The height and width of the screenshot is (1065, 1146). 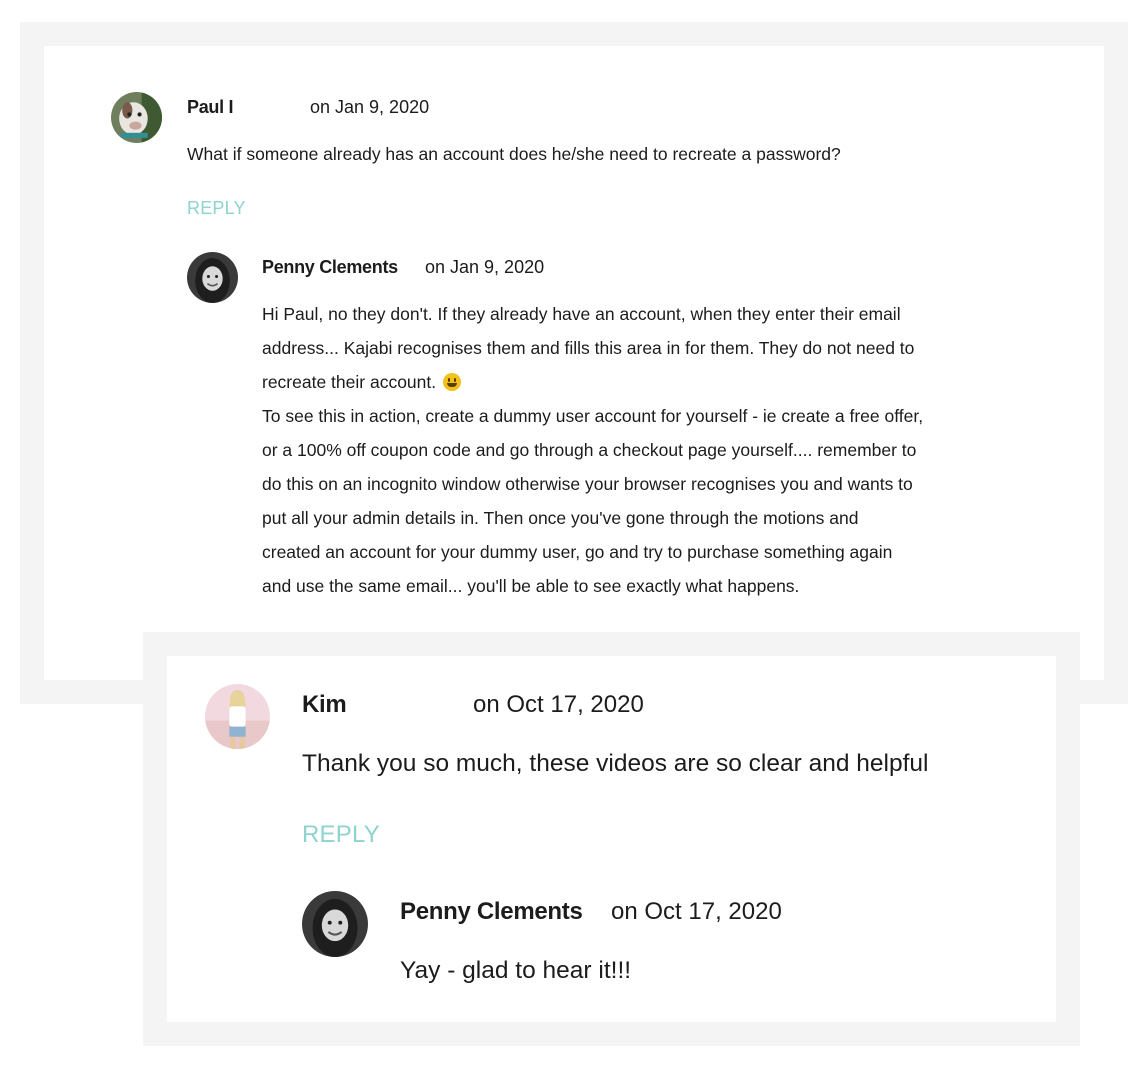 What do you see at coordinates (210, 107) in the screenshot?
I see `comment-author: Paul I` at bounding box center [210, 107].